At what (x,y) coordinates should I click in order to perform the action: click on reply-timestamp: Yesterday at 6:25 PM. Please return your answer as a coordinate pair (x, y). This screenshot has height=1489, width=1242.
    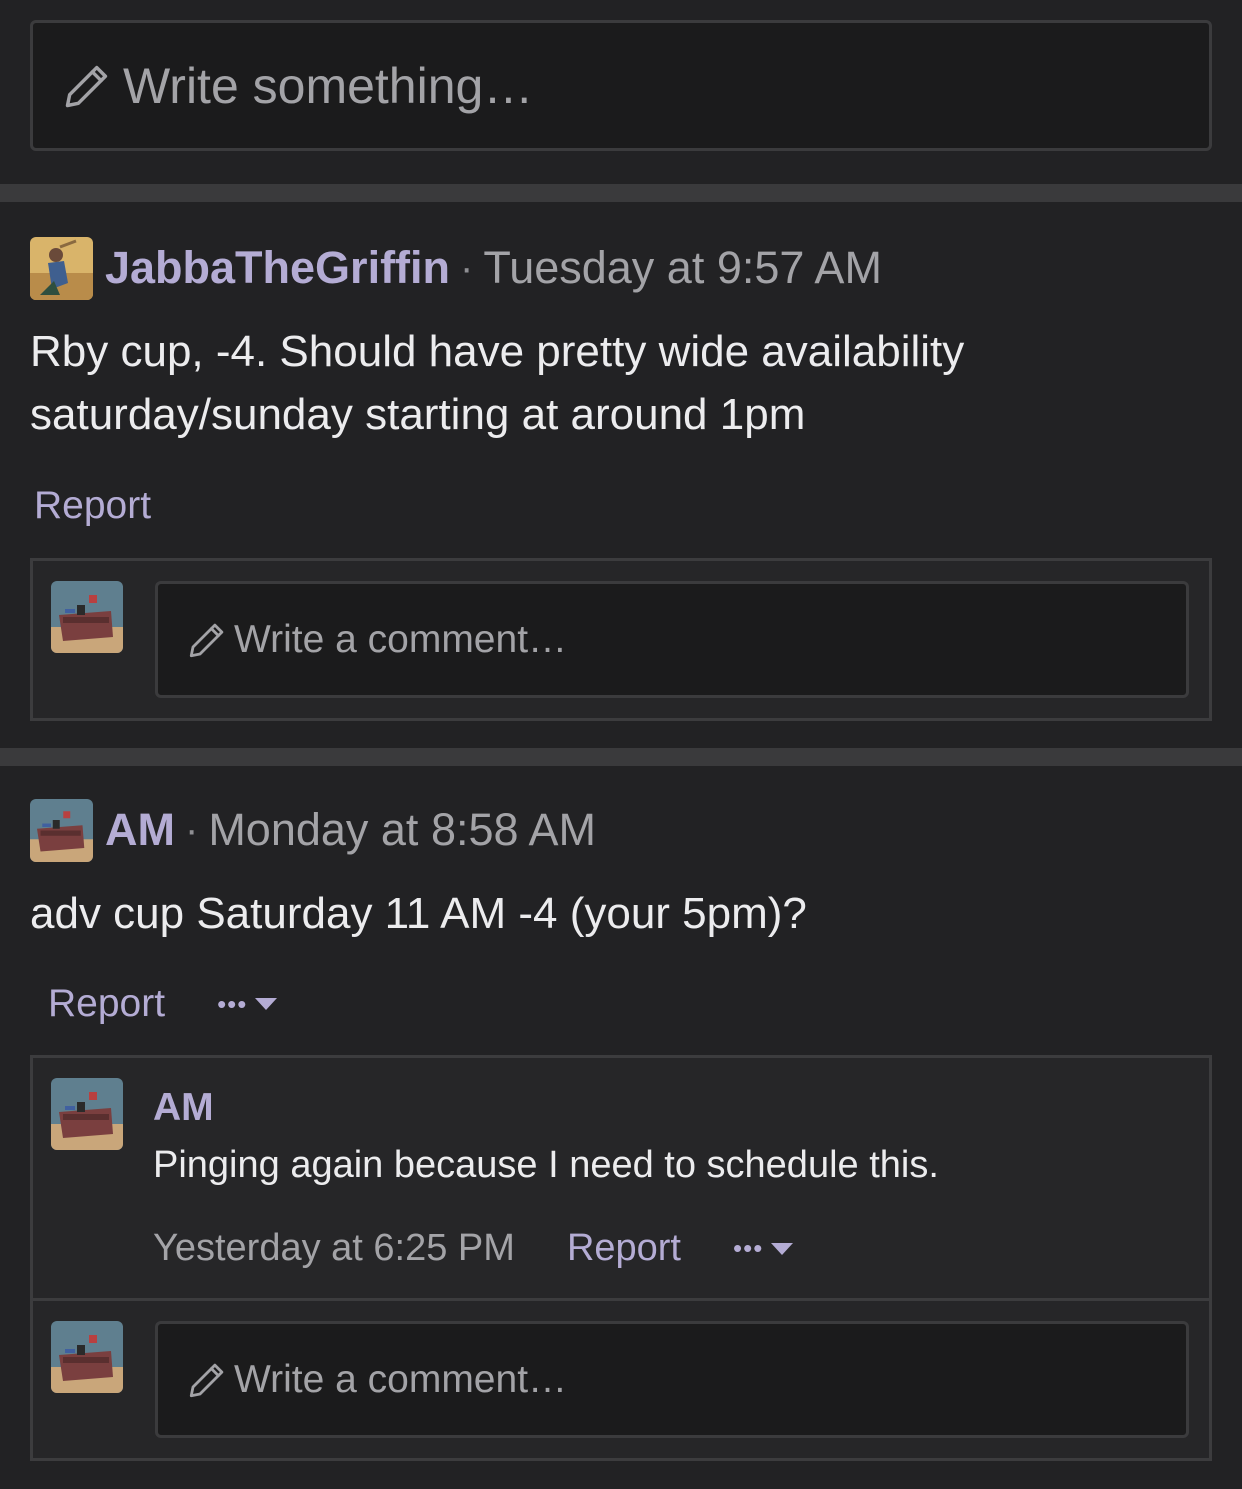
    Looking at the image, I should click on (334, 1248).